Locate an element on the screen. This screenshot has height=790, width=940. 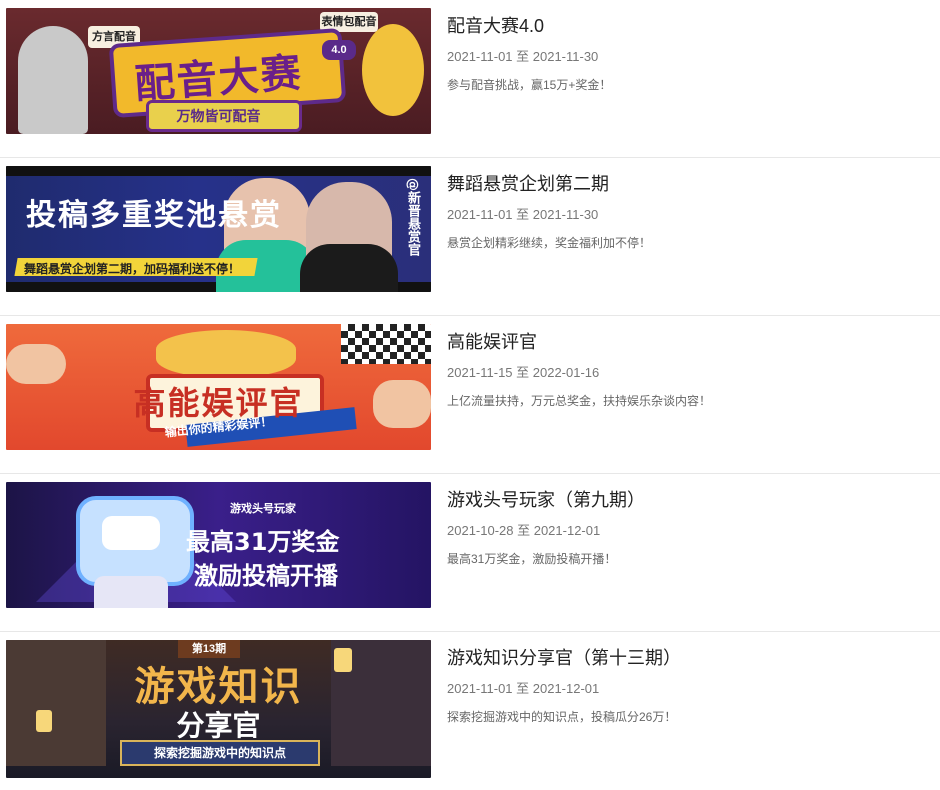
checker-pattern is located at coordinates (386, 344).